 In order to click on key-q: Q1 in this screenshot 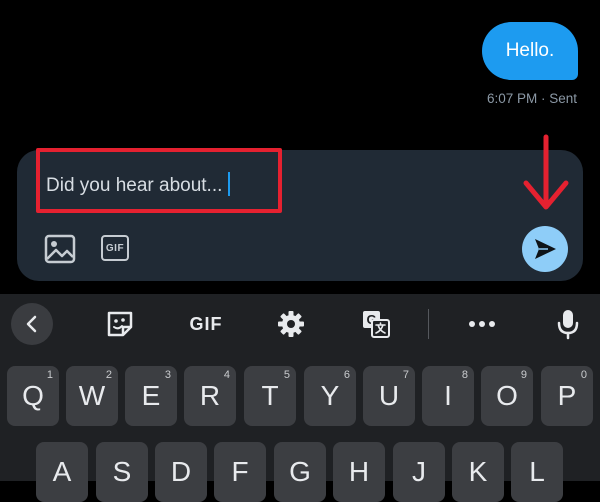, I will do `click(33, 396)`.